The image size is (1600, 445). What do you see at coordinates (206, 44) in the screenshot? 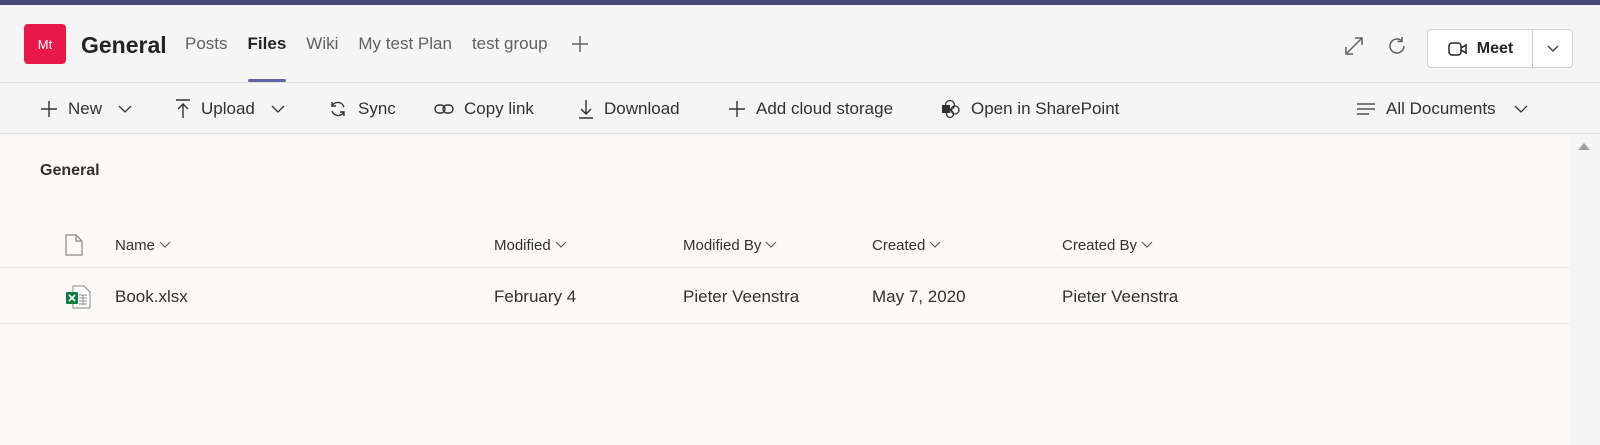
I see `tab-posts: Posts` at bounding box center [206, 44].